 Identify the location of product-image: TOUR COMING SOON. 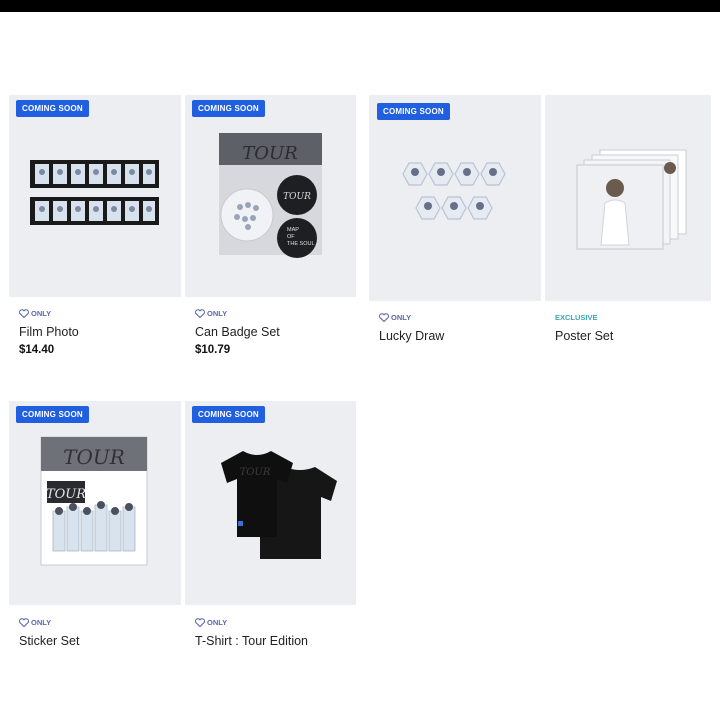
(270, 503).